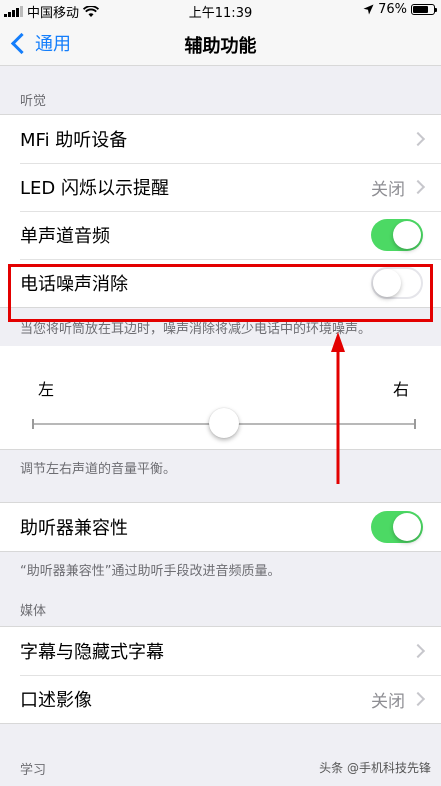  What do you see at coordinates (65, 236) in the screenshot?
I see `mono-audio-label: 单声道音频` at bounding box center [65, 236].